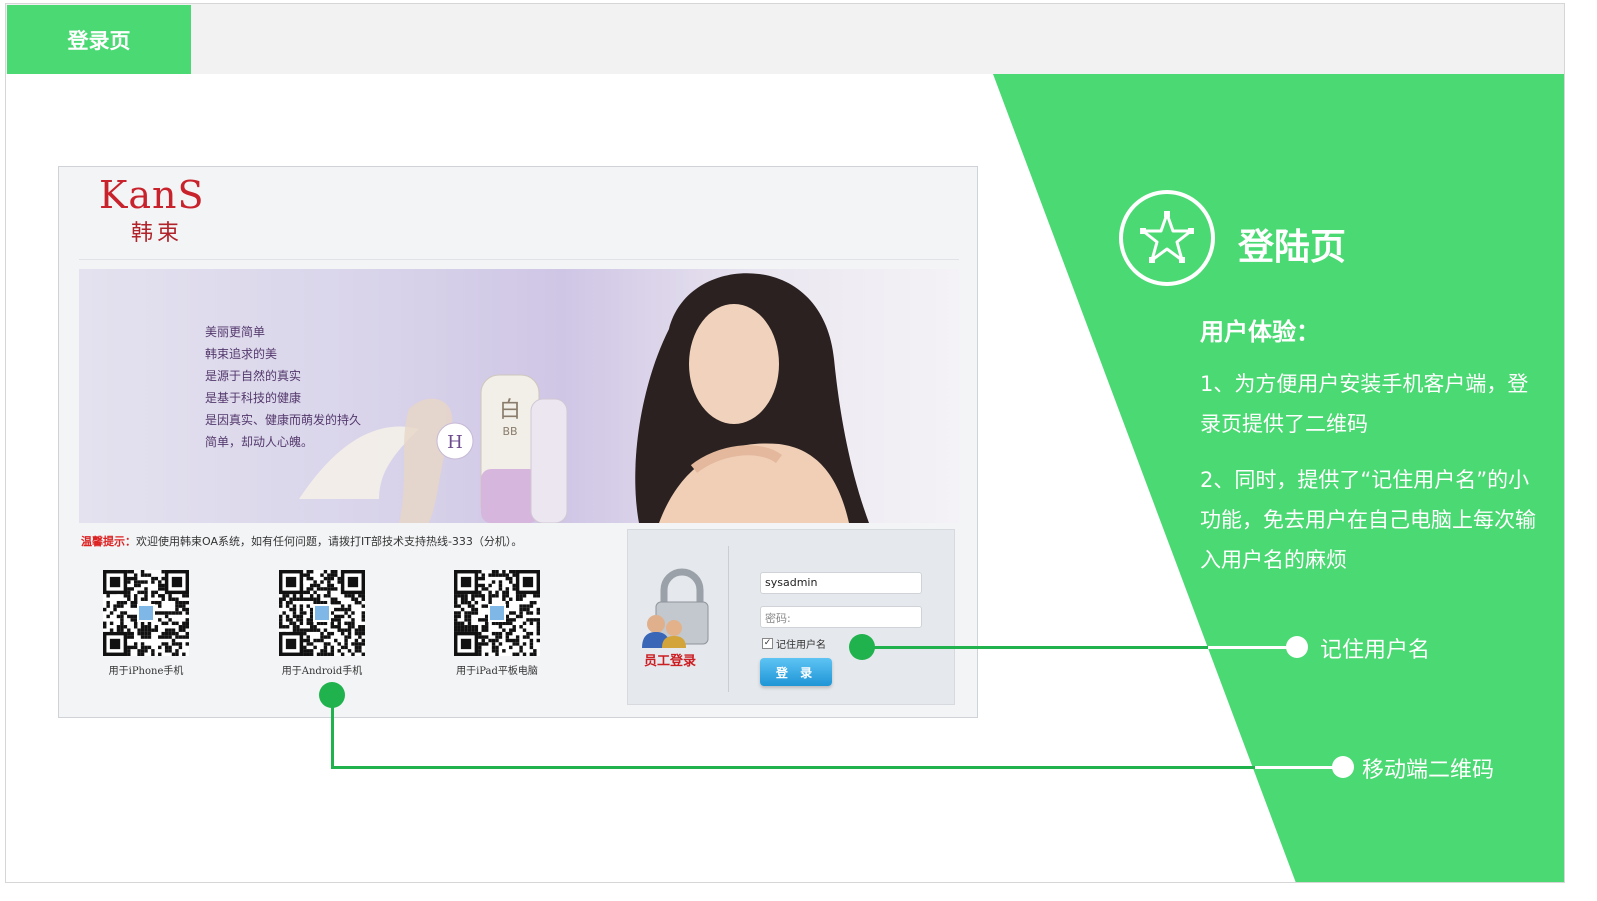  What do you see at coordinates (259, 442) in the screenshot?
I see `banner-line: 简单，却动人心魄。` at bounding box center [259, 442].